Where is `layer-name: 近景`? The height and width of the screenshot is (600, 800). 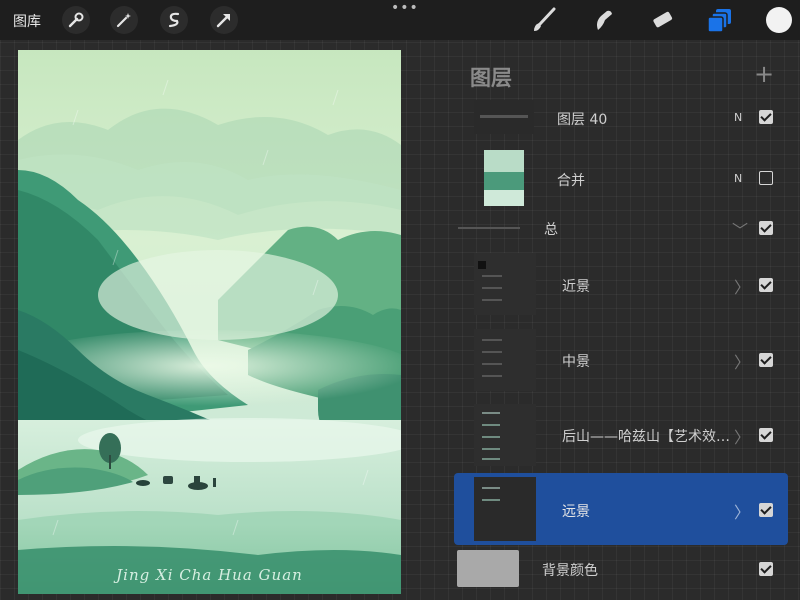 layer-name: 近景 is located at coordinates (576, 287).